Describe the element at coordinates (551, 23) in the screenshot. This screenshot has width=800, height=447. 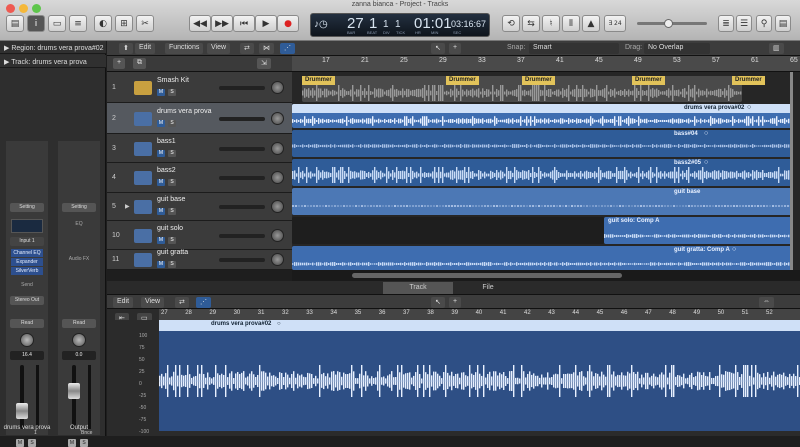
I see `tuner-icon: ♮` at that location.